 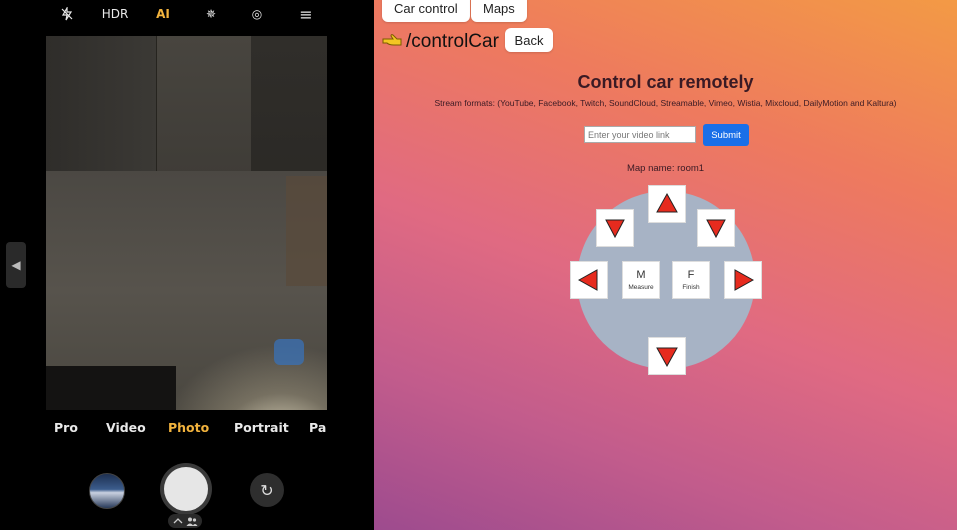 What do you see at coordinates (529, 40) in the screenshot?
I see `back-button: Back` at bounding box center [529, 40].